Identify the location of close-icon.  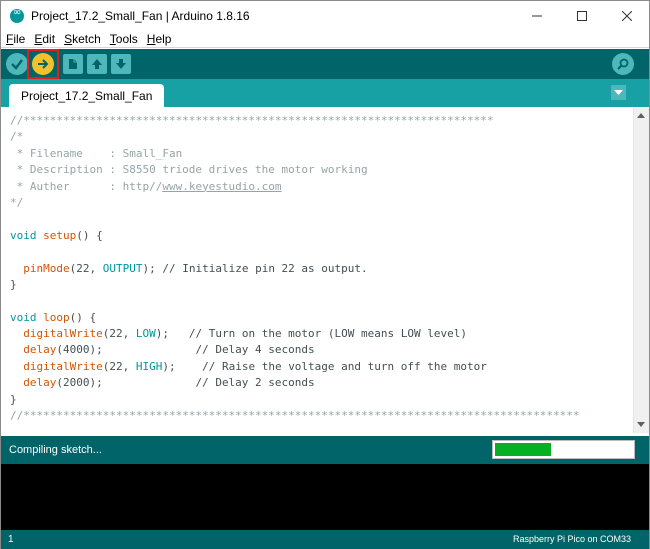
(626, 16).